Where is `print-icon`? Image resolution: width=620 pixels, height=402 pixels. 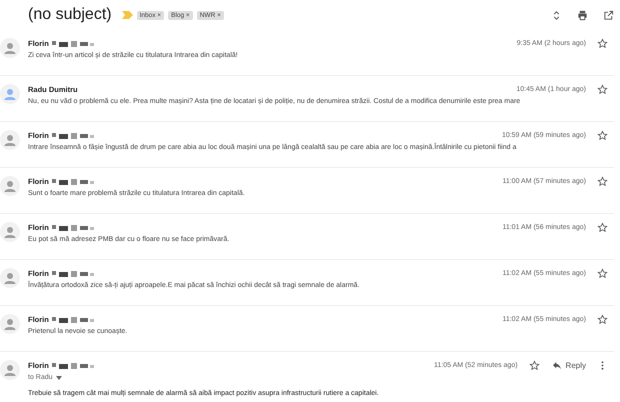 print-icon is located at coordinates (582, 15).